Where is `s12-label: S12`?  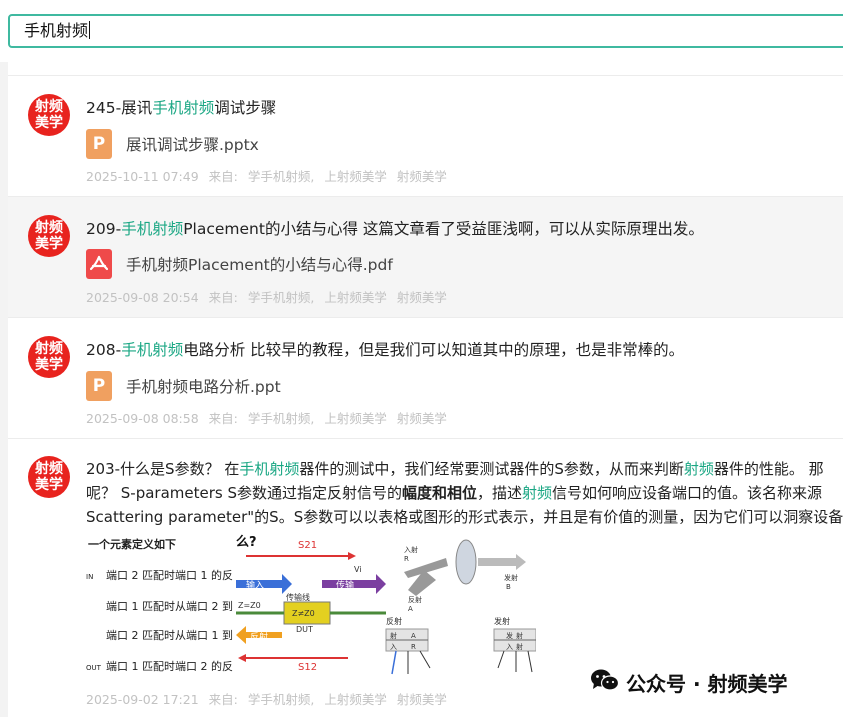 s12-label: S12 is located at coordinates (307, 667).